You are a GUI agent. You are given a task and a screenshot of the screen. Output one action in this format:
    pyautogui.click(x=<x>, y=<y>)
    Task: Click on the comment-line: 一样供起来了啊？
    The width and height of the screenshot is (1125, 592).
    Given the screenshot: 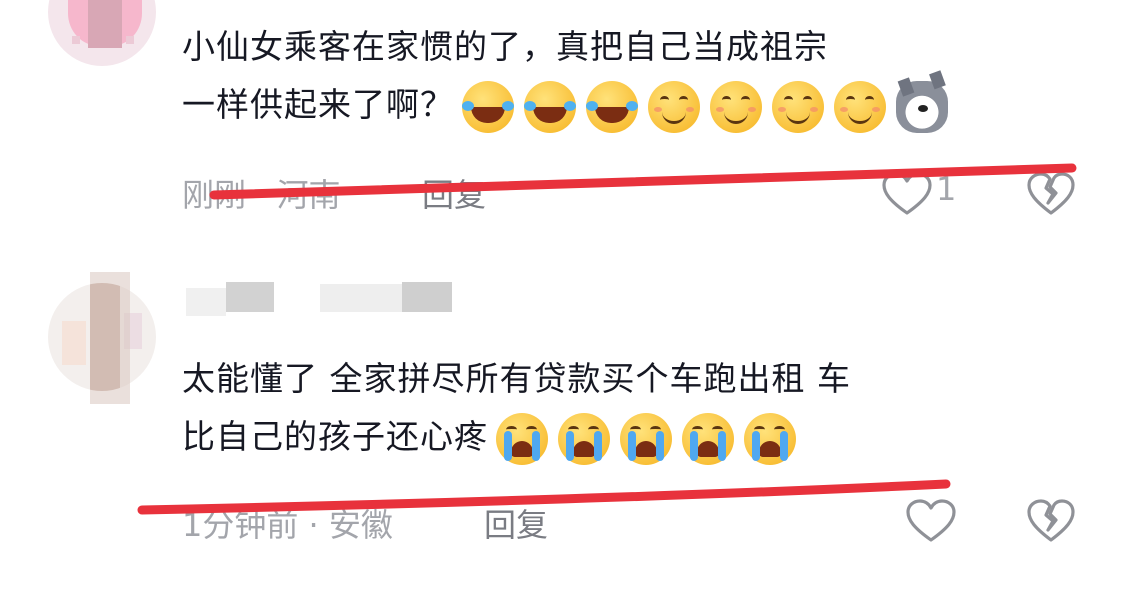 What is the action you would take?
    pyautogui.click(x=318, y=104)
    